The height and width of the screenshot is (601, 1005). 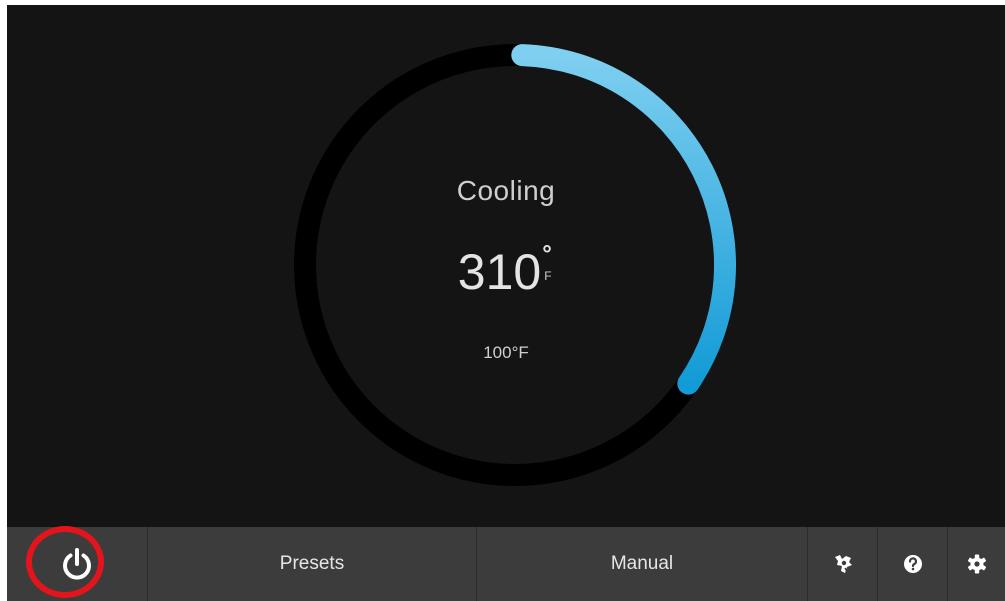 I want to click on temperature-units: ° F, so click(x=548, y=267).